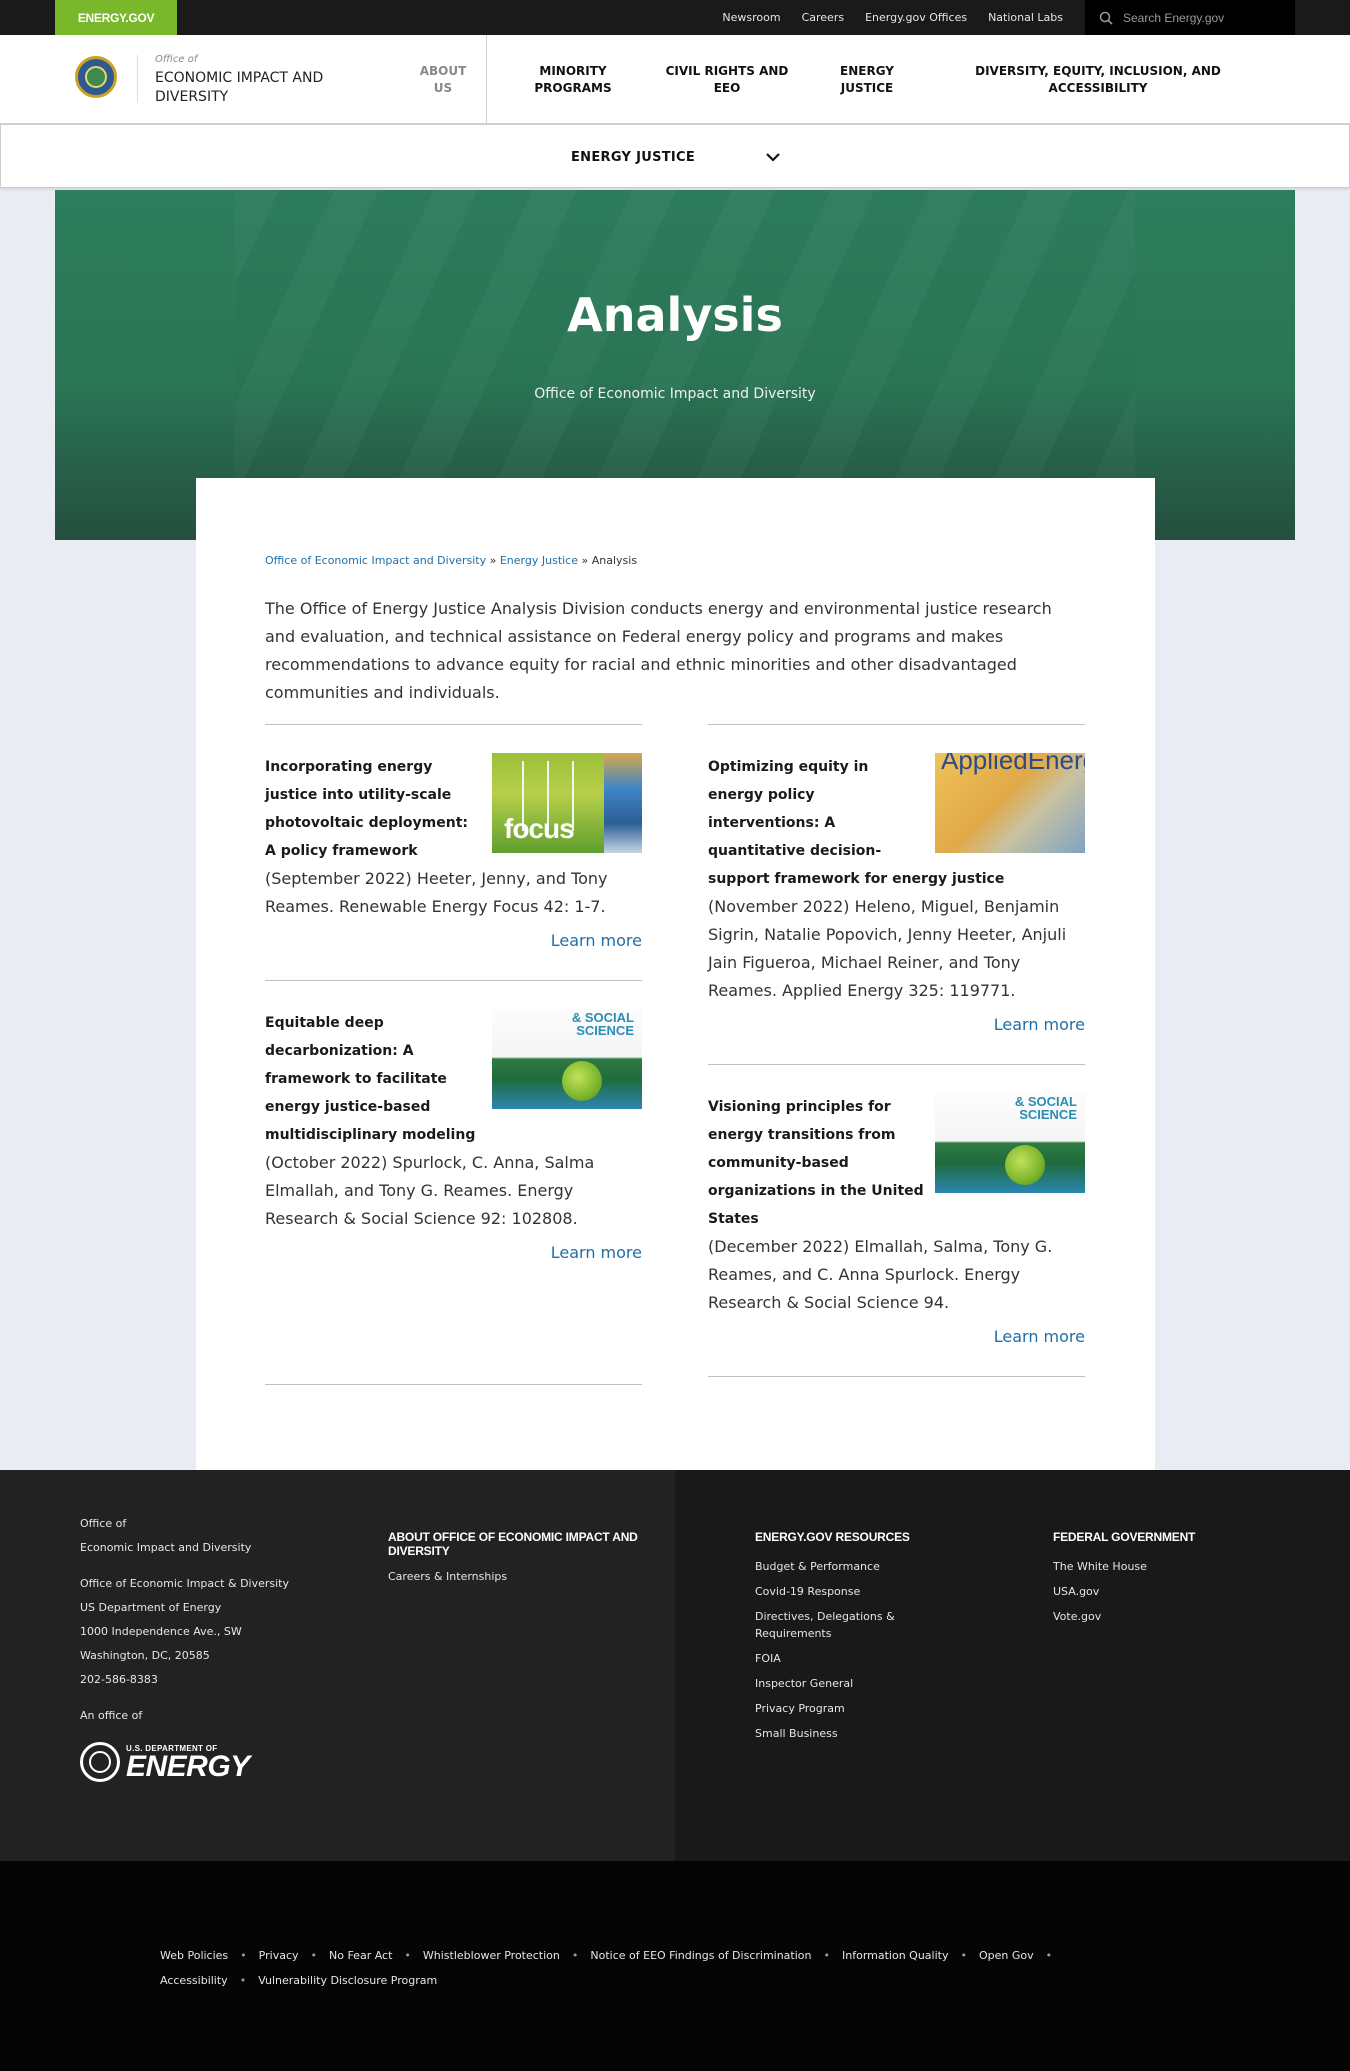 Image resolution: width=1350 pixels, height=2071 pixels. I want to click on page-title: Analysis, so click(675, 315).